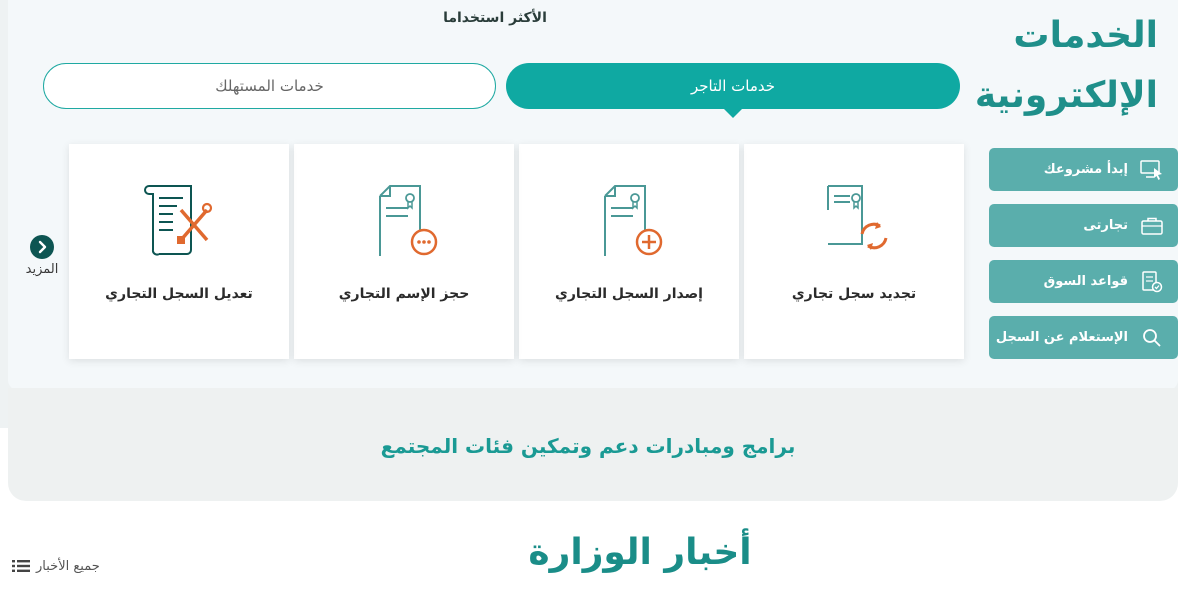 This screenshot has width=1178, height=598. I want to click on sidebar-item-registry-inquiry: الإستعلام عن السجل, so click(1083, 337).